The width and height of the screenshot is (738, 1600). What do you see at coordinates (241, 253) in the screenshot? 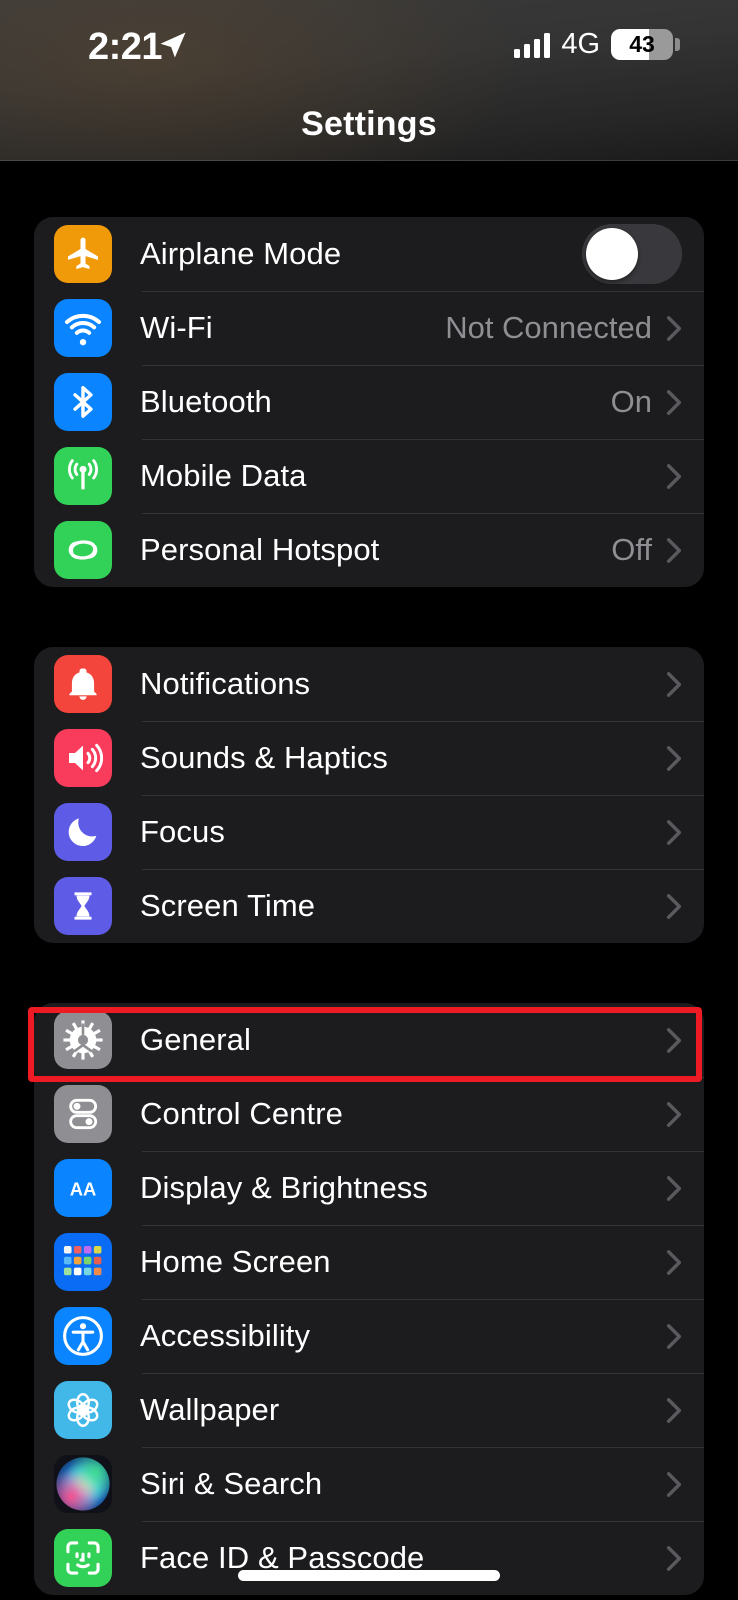
I see `settings-row-label: Airplane Mode` at bounding box center [241, 253].